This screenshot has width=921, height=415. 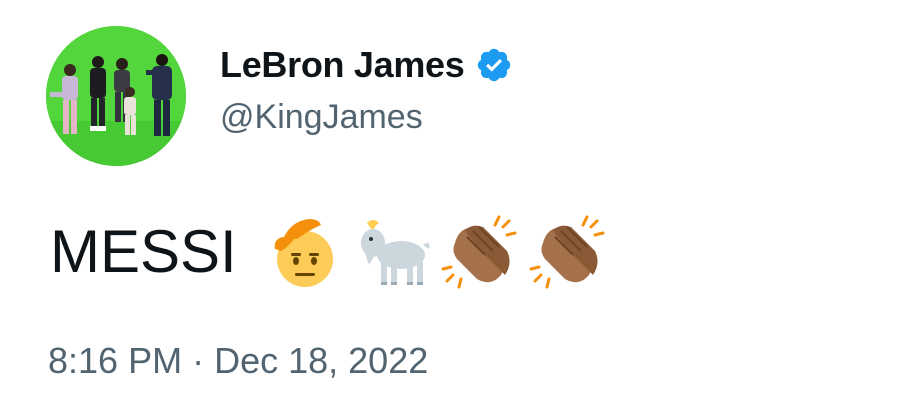 I want to click on name-row: LeBron James, so click(x=366, y=65).